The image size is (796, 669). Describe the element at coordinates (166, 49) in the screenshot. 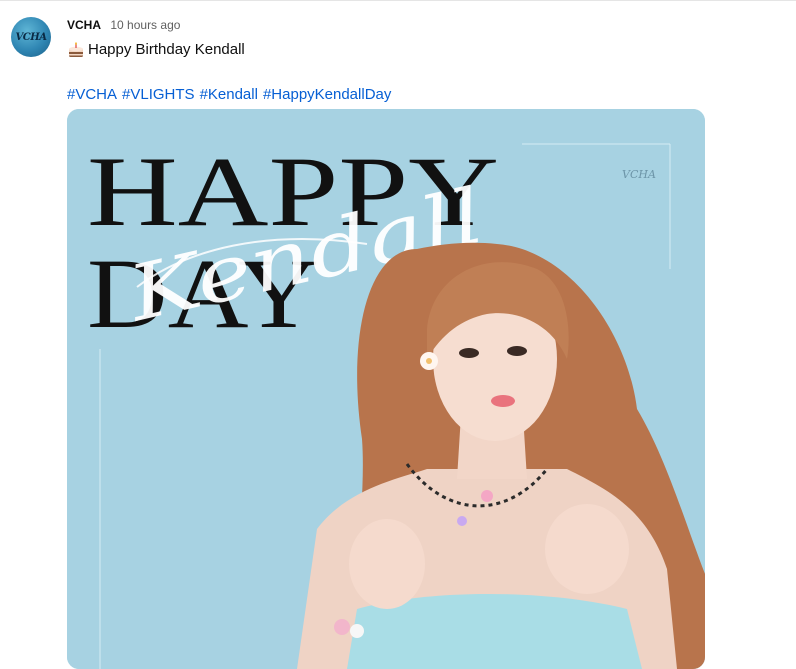

I see `post-text-content: Happy Birthday Kendall` at that location.